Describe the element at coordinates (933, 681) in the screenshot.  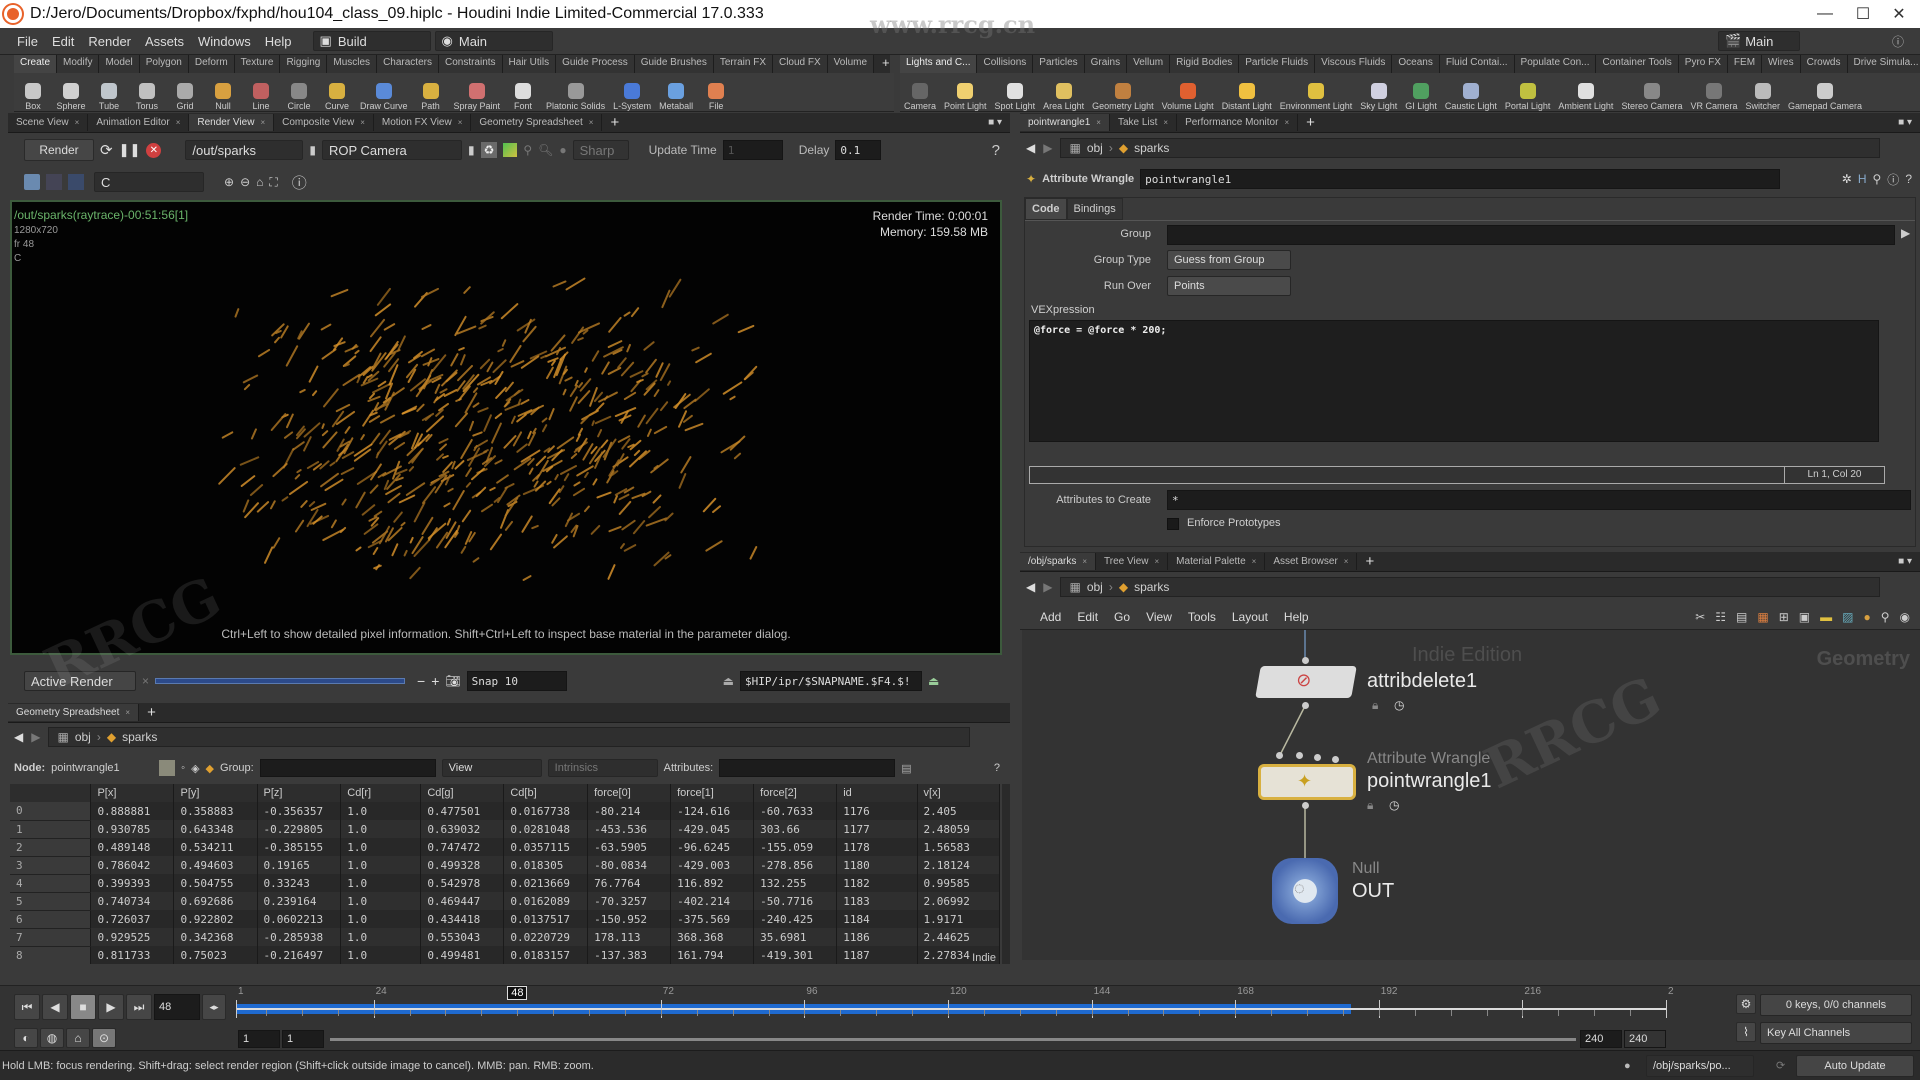
I see `load-snapshot-icon: ⏏` at that location.